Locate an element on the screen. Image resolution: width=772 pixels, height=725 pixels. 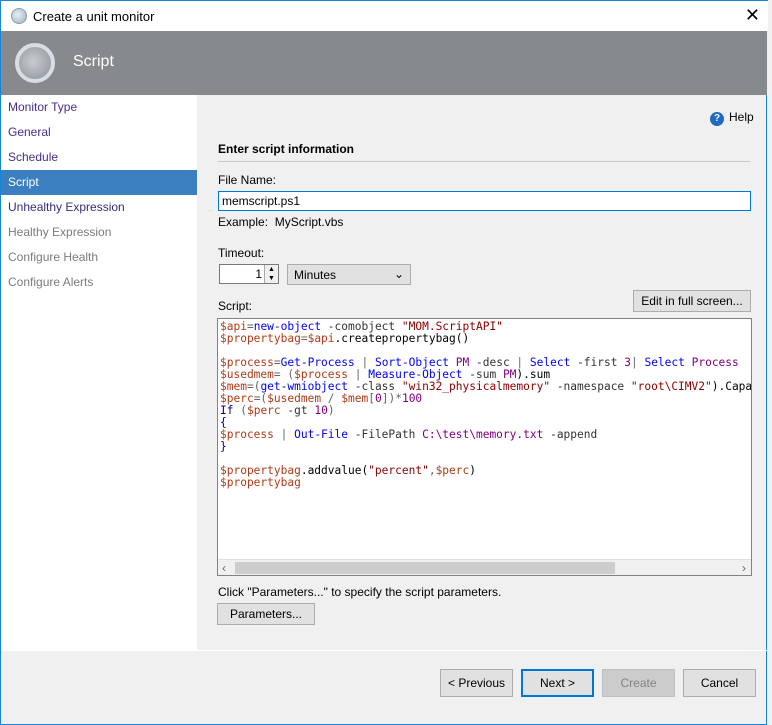
footer: < Previous Next > Create Cancel is located at coordinates (384, 687).